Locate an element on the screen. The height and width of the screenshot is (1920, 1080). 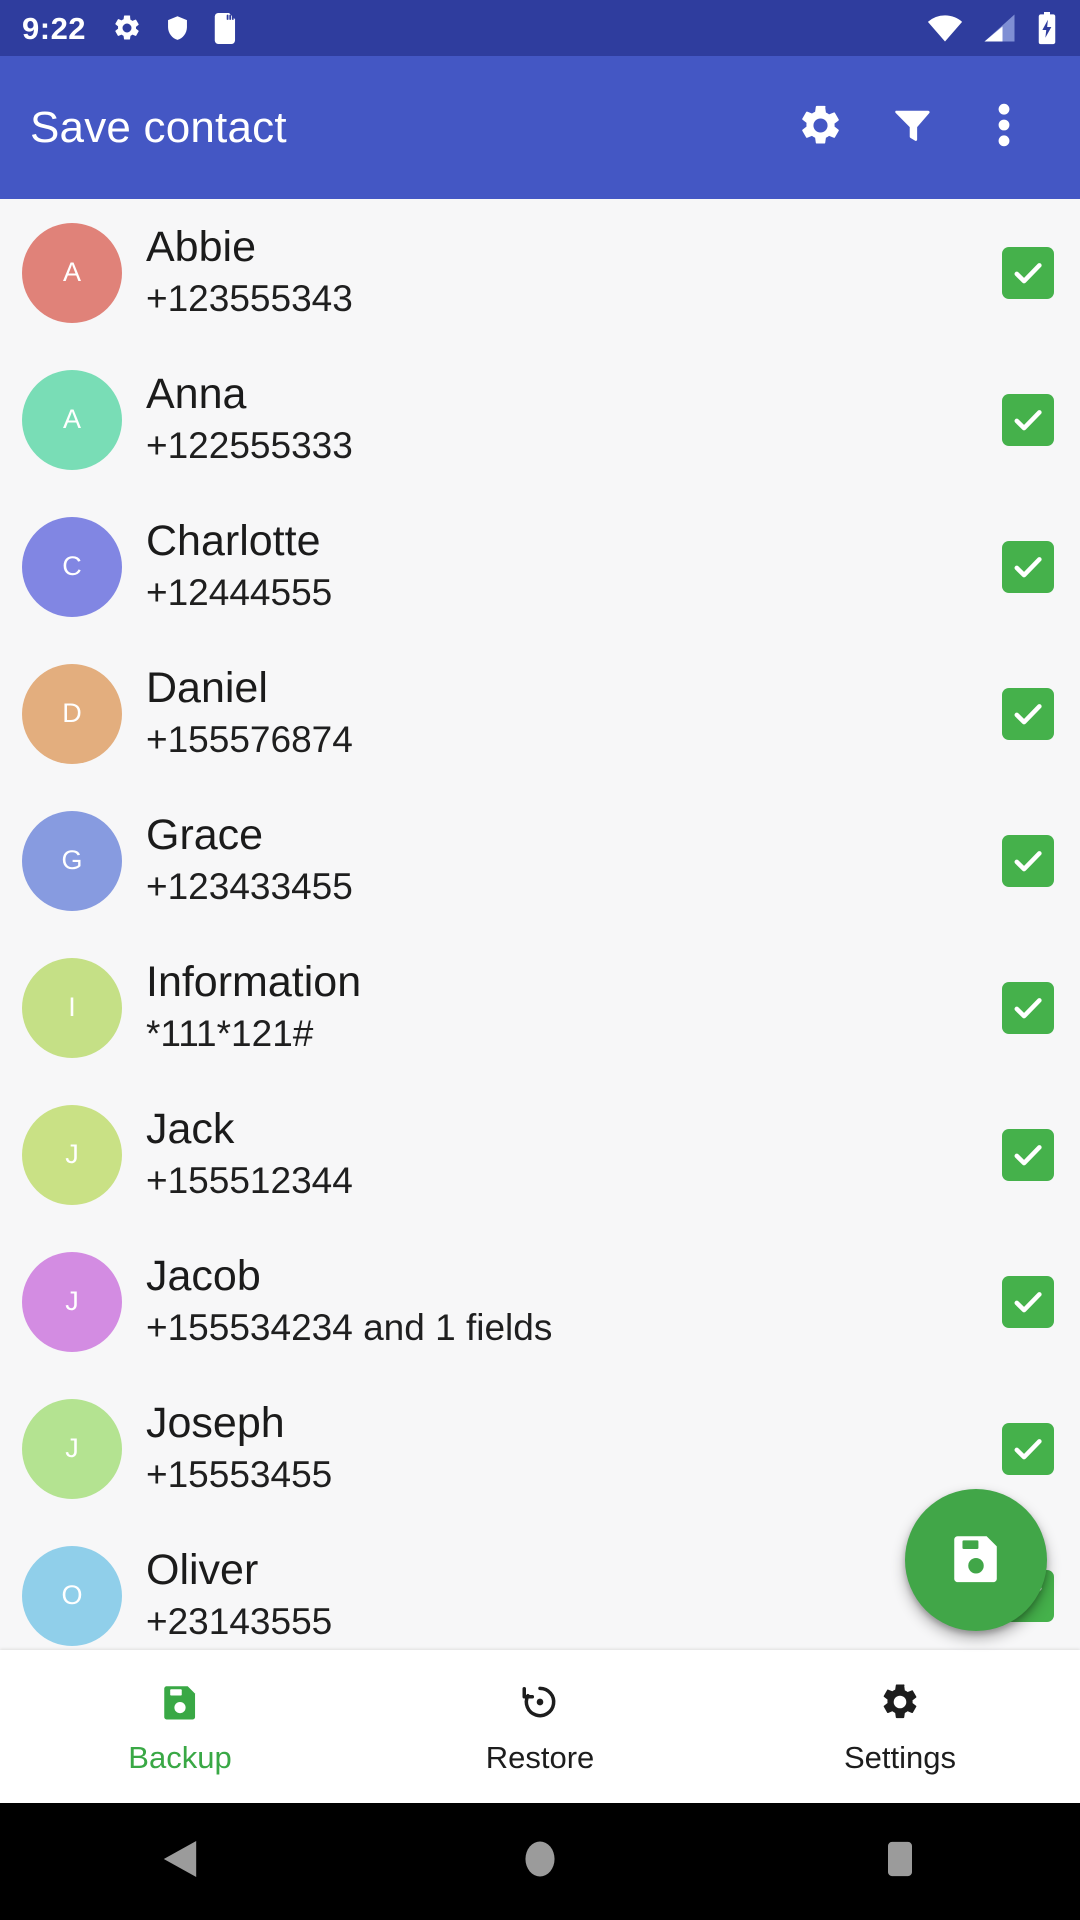
contact-row: D Daniel +155576874 is located at coordinates (540, 713).